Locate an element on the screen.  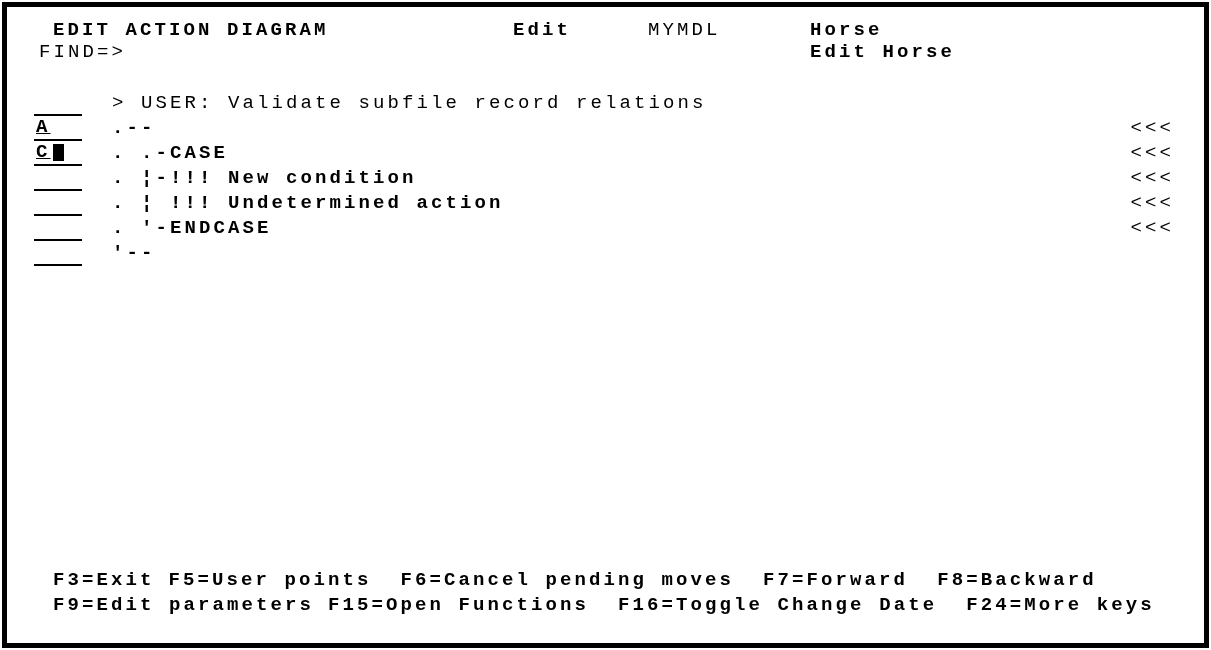
function-key-label: F16=Toggle Change Date is located at coordinates (778, 606).